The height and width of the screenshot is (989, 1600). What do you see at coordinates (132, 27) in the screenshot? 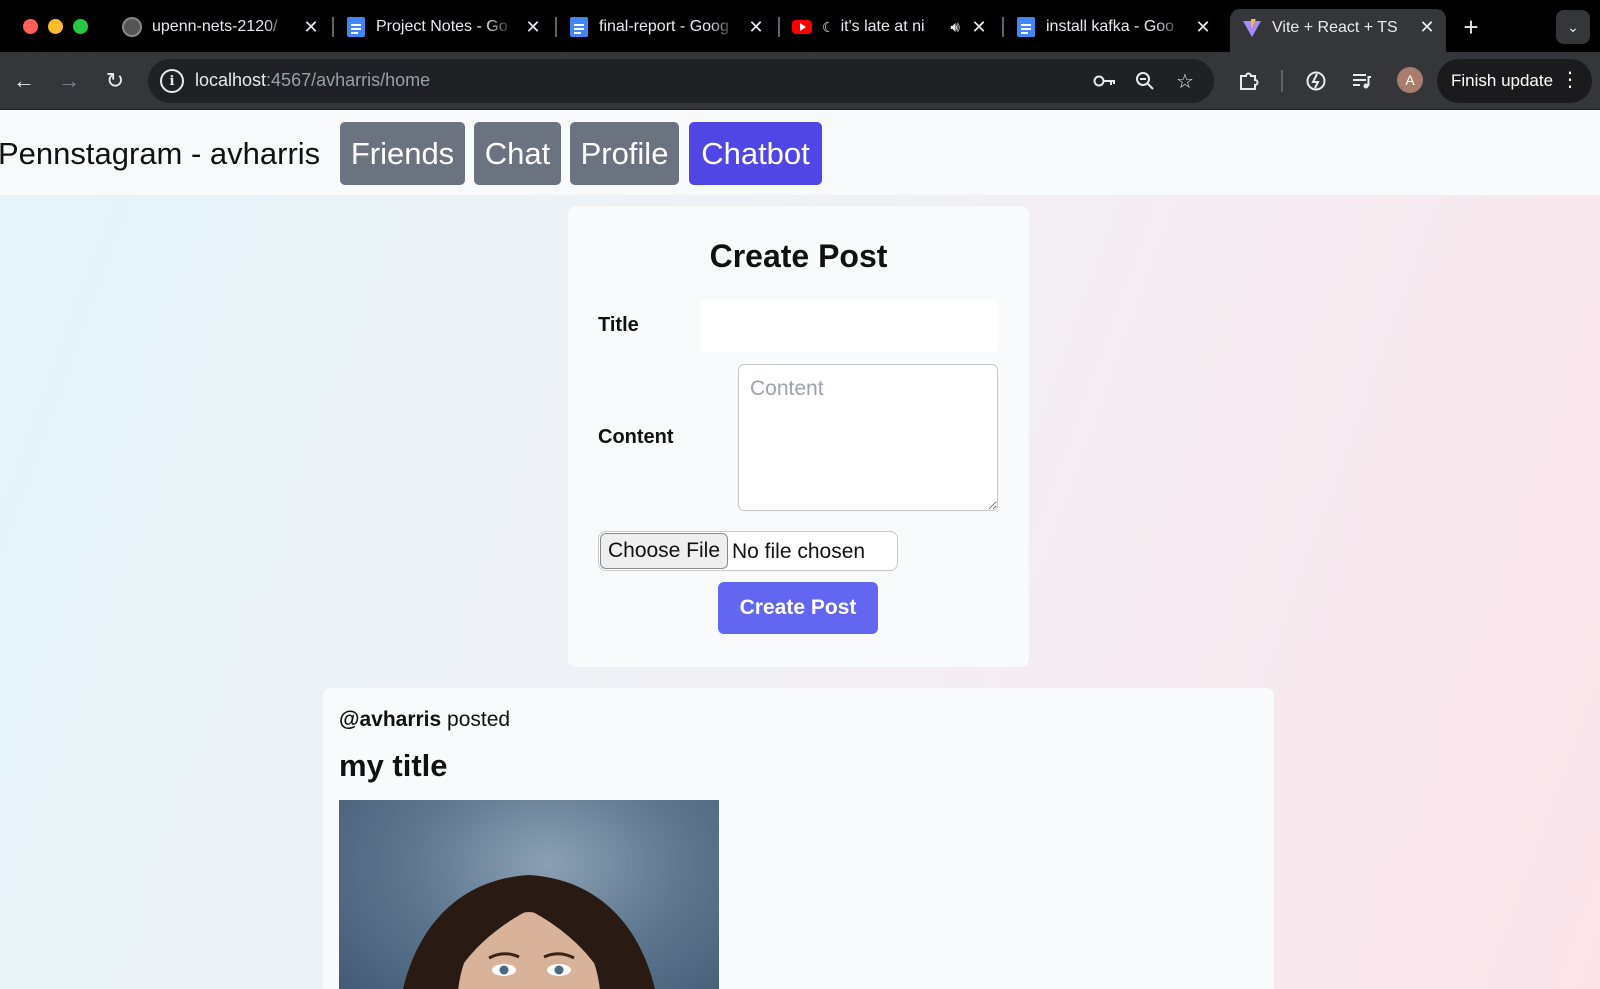
I see `github-icon` at bounding box center [132, 27].